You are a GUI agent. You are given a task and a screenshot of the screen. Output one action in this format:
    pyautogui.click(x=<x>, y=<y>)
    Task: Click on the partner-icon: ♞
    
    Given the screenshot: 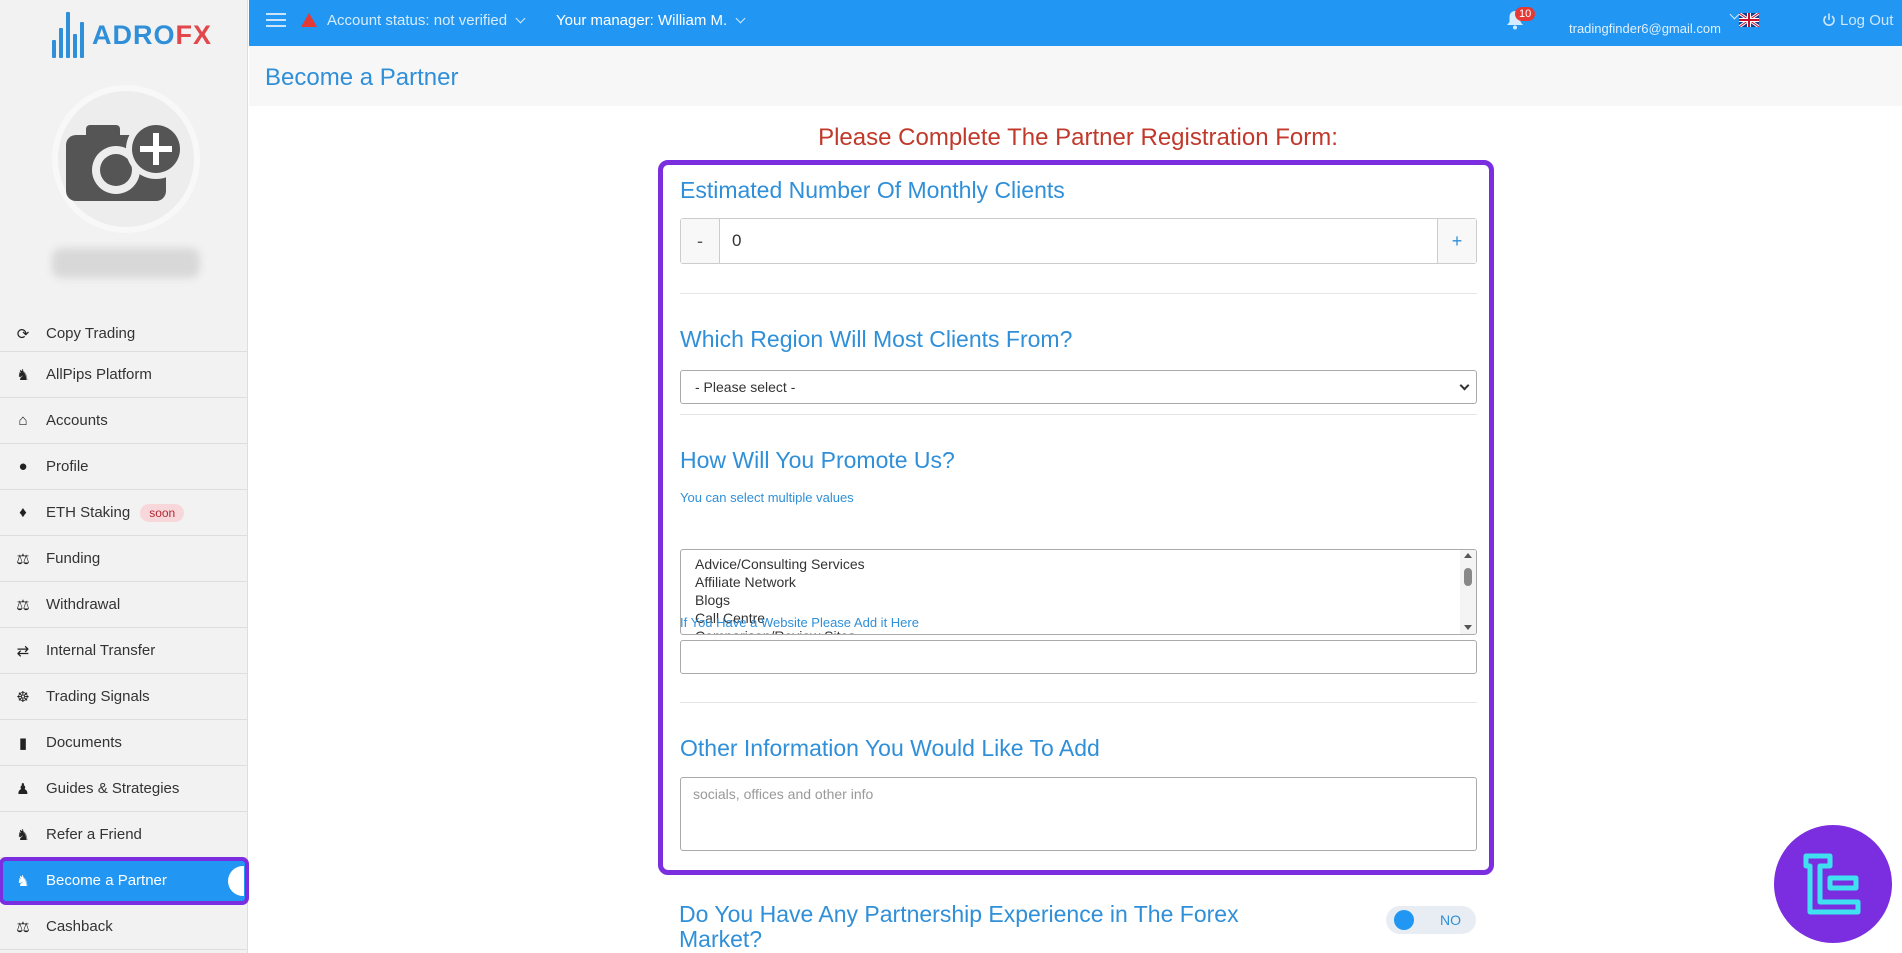 What is the action you would take?
    pyautogui.click(x=23, y=881)
    